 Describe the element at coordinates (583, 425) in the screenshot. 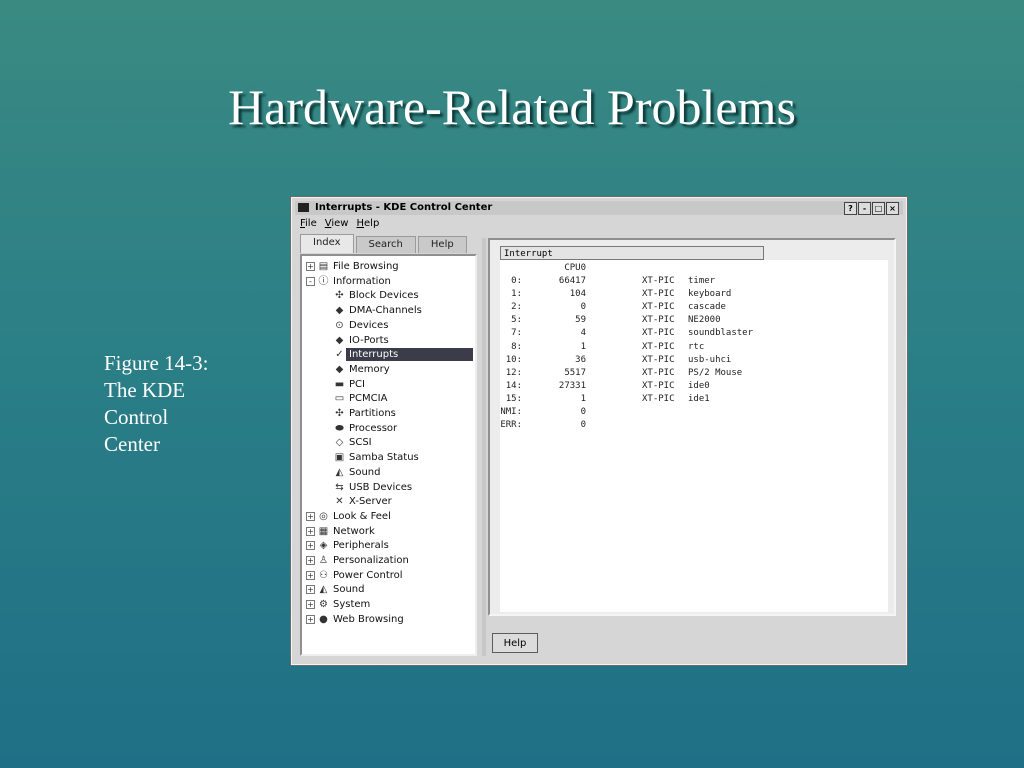

I see `interrupt-count: 0` at that location.